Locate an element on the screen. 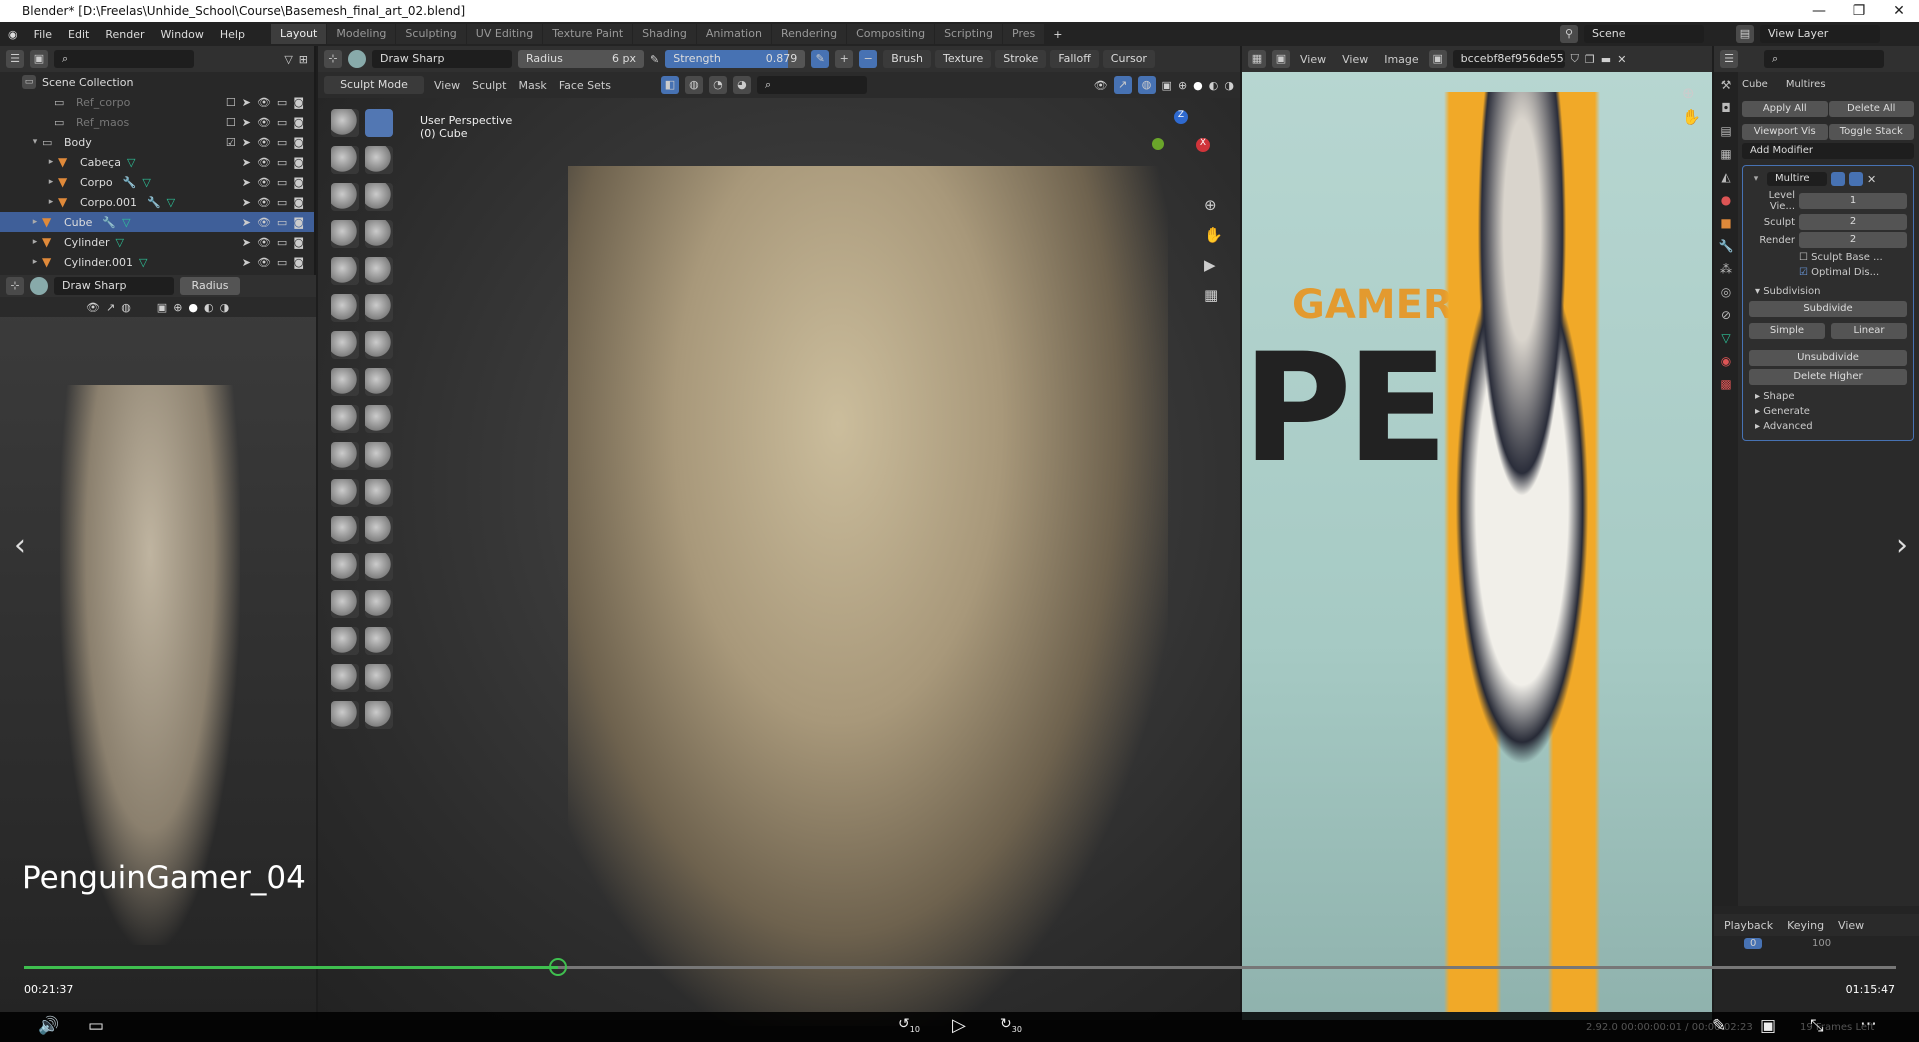 This screenshot has height=1042, width=1919. xray-icon: ▣ is located at coordinates (1167, 85).